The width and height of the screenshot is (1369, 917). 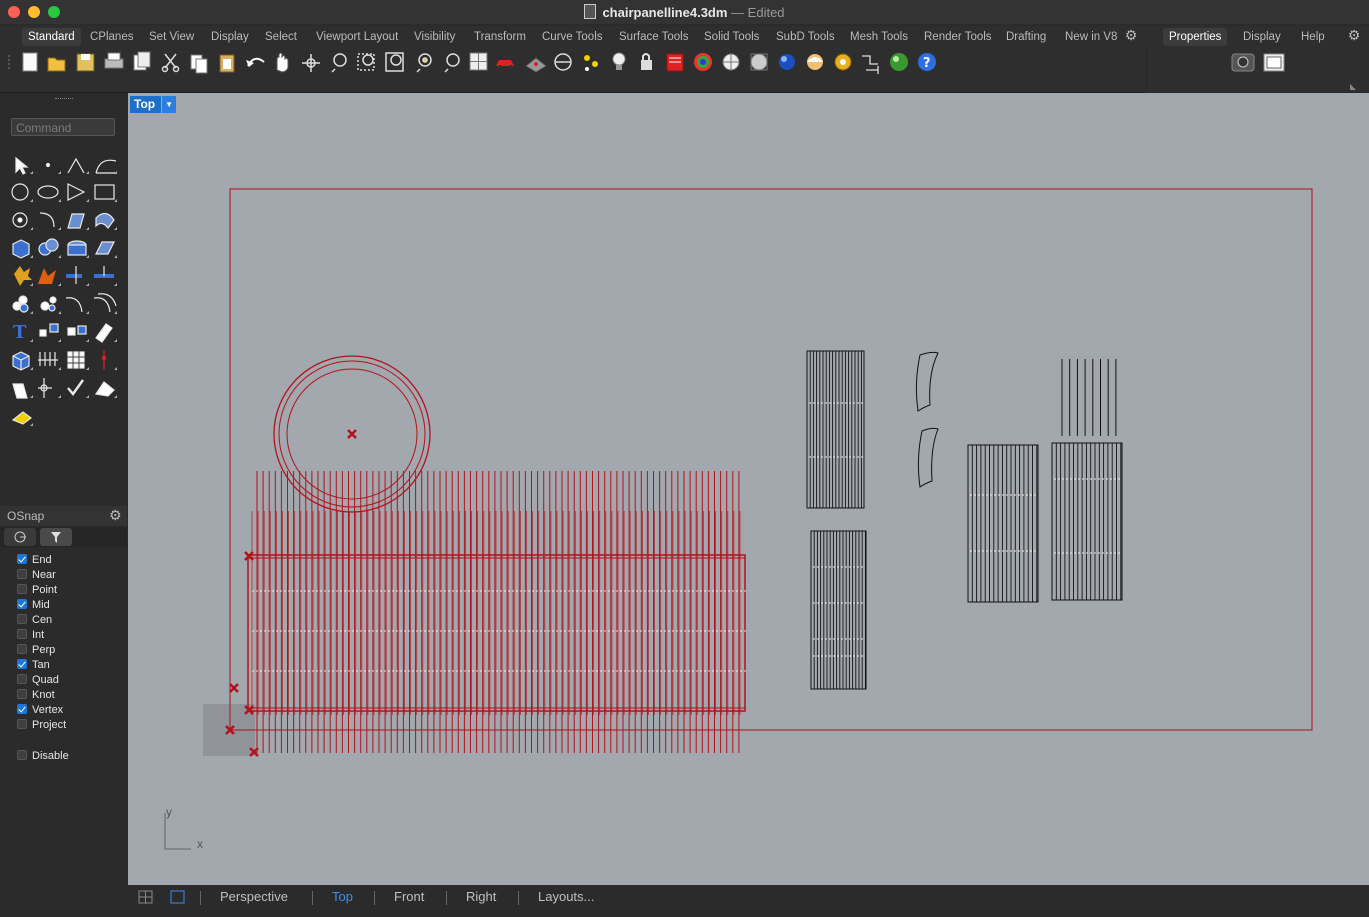 What do you see at coordinates (22, 574) in the screenshot?
I see `osnap-near-checkbox` at bounding box center [22, 574].